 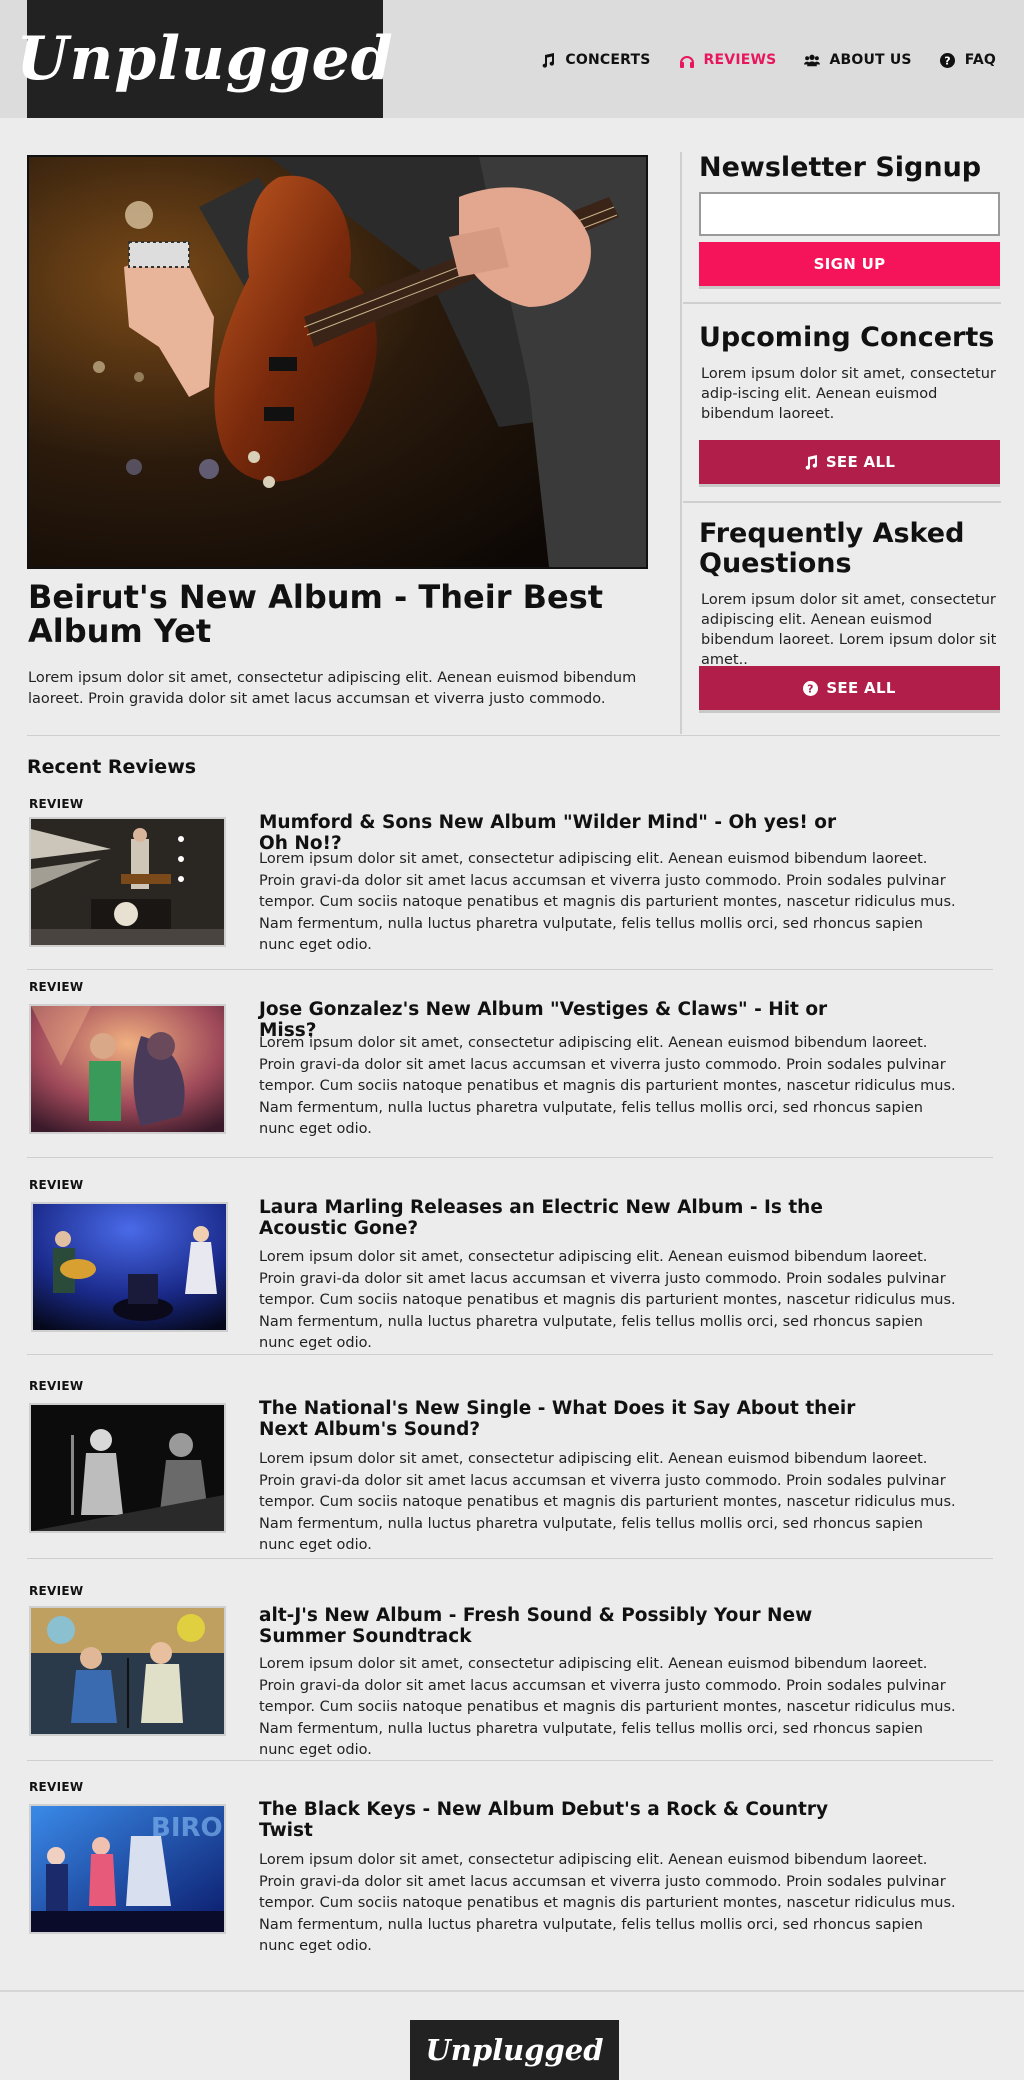 I want to click on concert-photo: BIRO, so click(x=127, y=1869).